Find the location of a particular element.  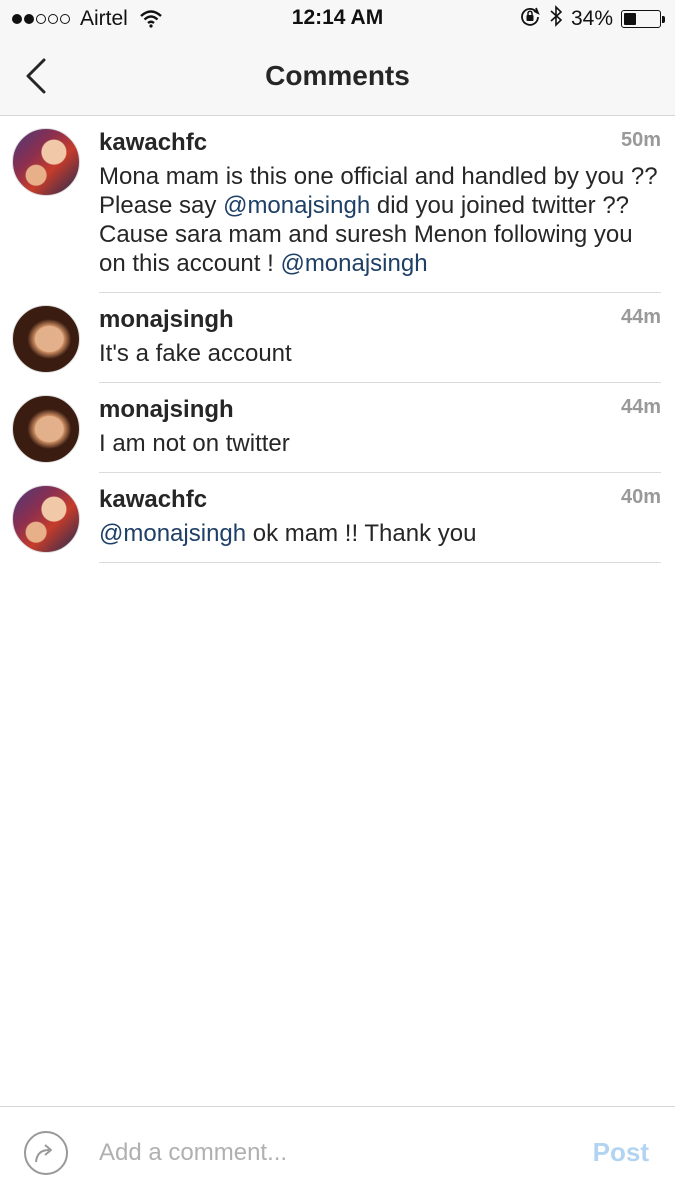

comment-timestamp: 40m is located at coordinates (640, 497).